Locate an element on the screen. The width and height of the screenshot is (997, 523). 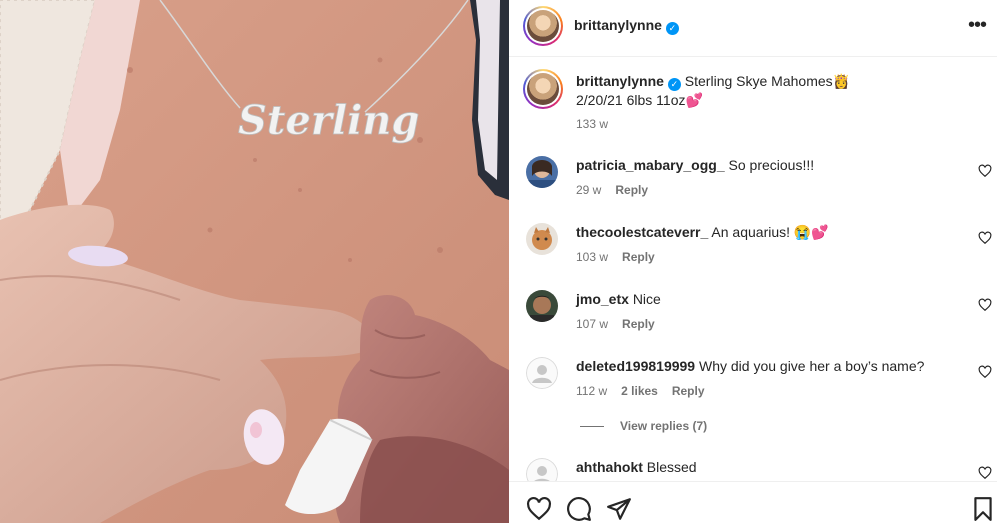
caption-time: 133 w is located at coordinates (592, 124).